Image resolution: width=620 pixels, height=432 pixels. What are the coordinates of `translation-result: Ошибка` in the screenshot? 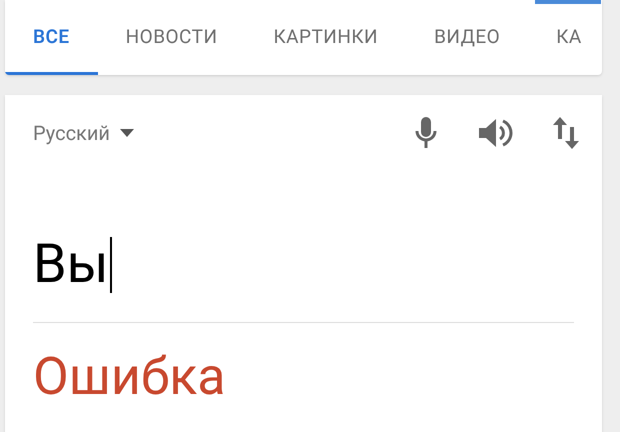 It's located at (130, 377).